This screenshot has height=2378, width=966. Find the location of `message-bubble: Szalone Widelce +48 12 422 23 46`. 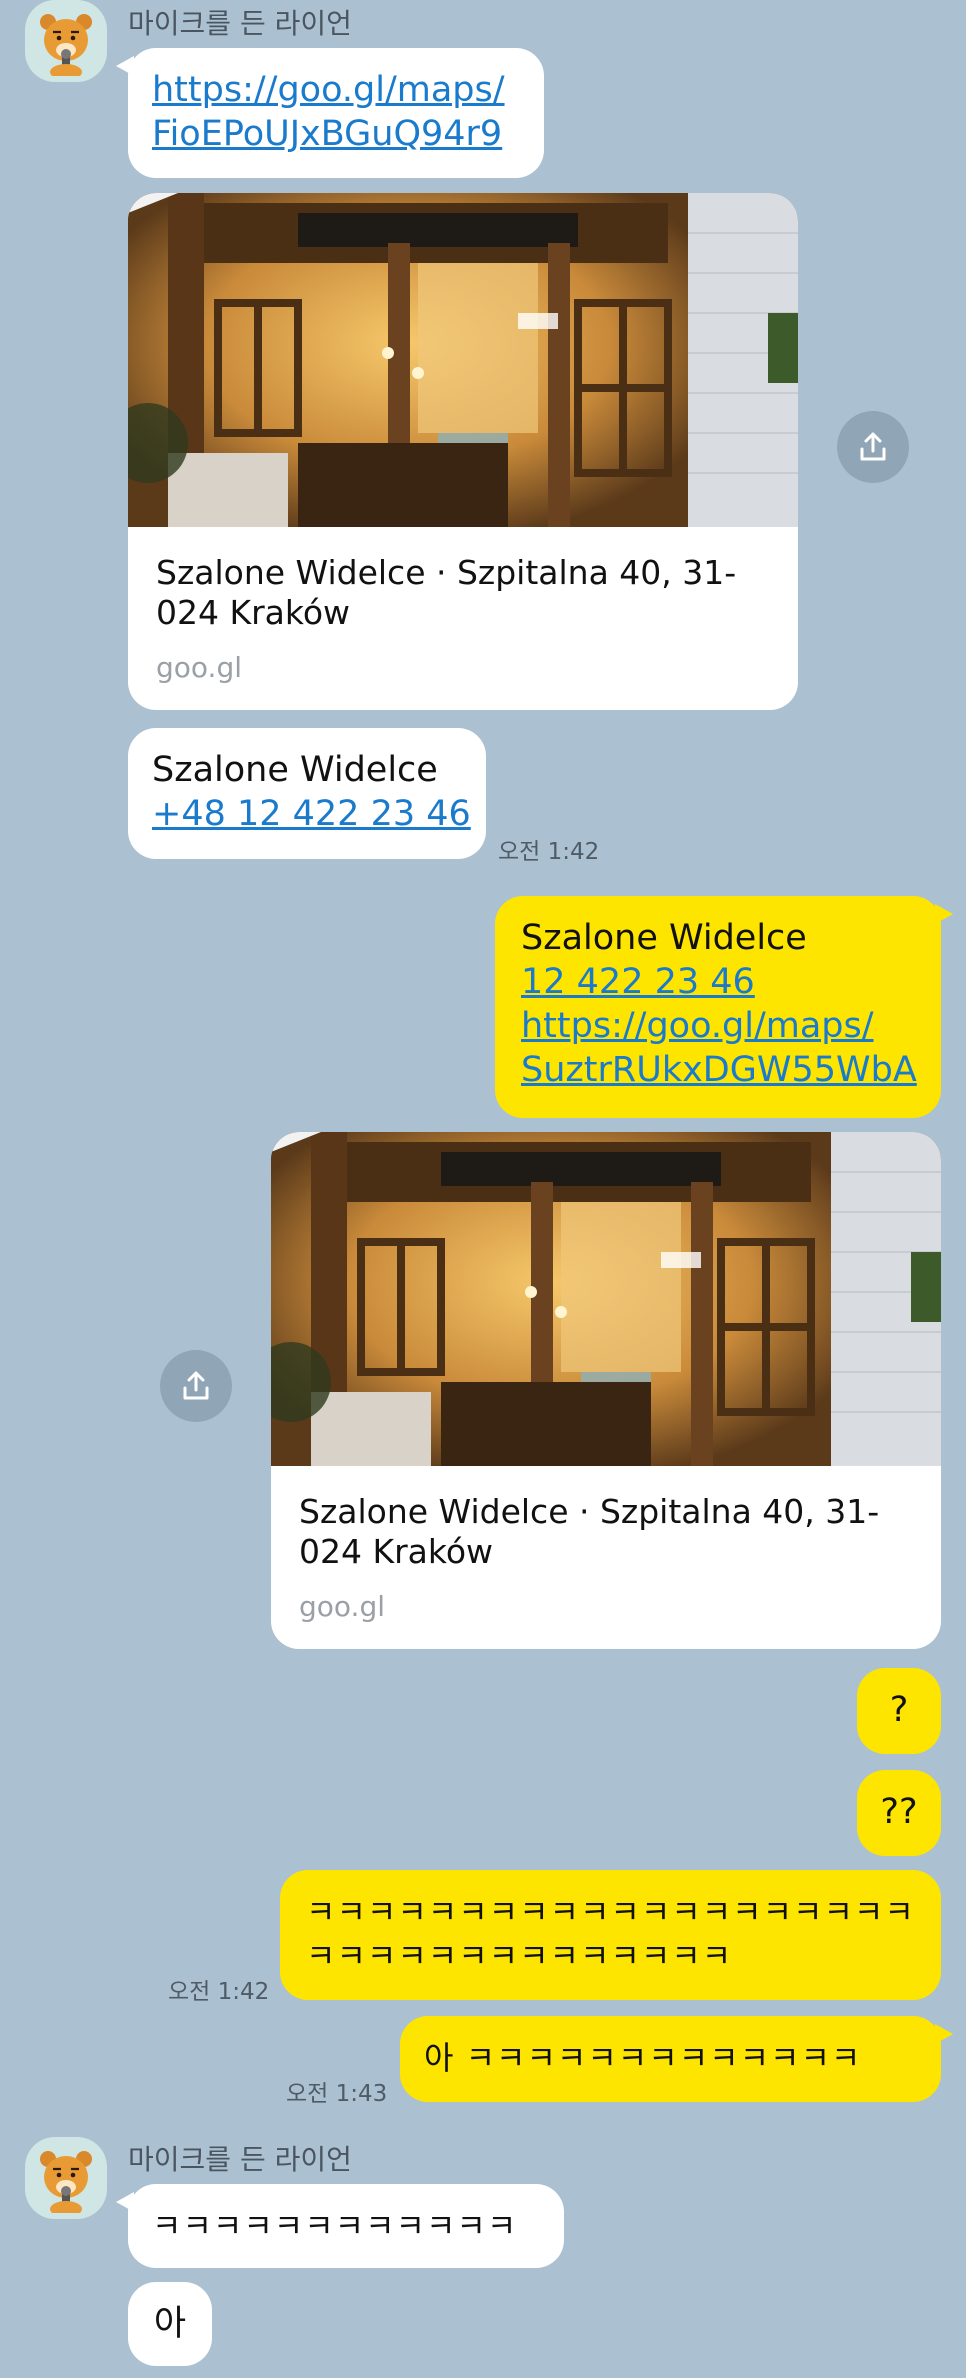

message-bubble: Szalone Widelce +48 12 422 23 46 is located at coordinates (307, 793).